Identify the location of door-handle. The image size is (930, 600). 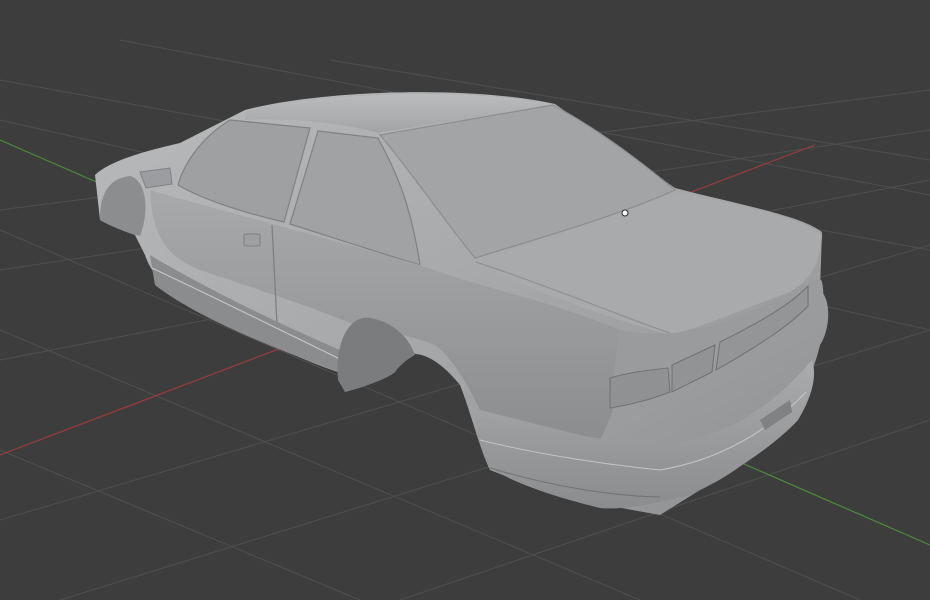
(252, 240).